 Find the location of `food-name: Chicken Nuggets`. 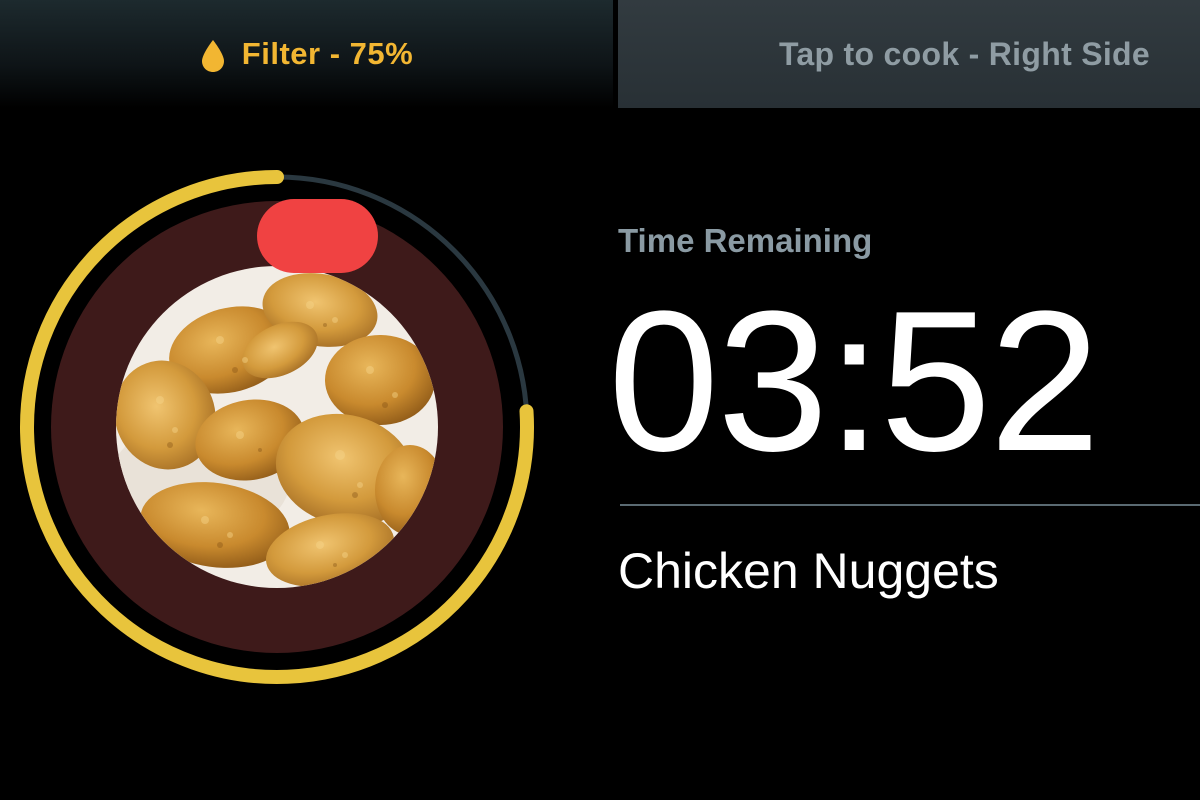

food-name: Chicken Nuggets is located at coordinates (808, 571).